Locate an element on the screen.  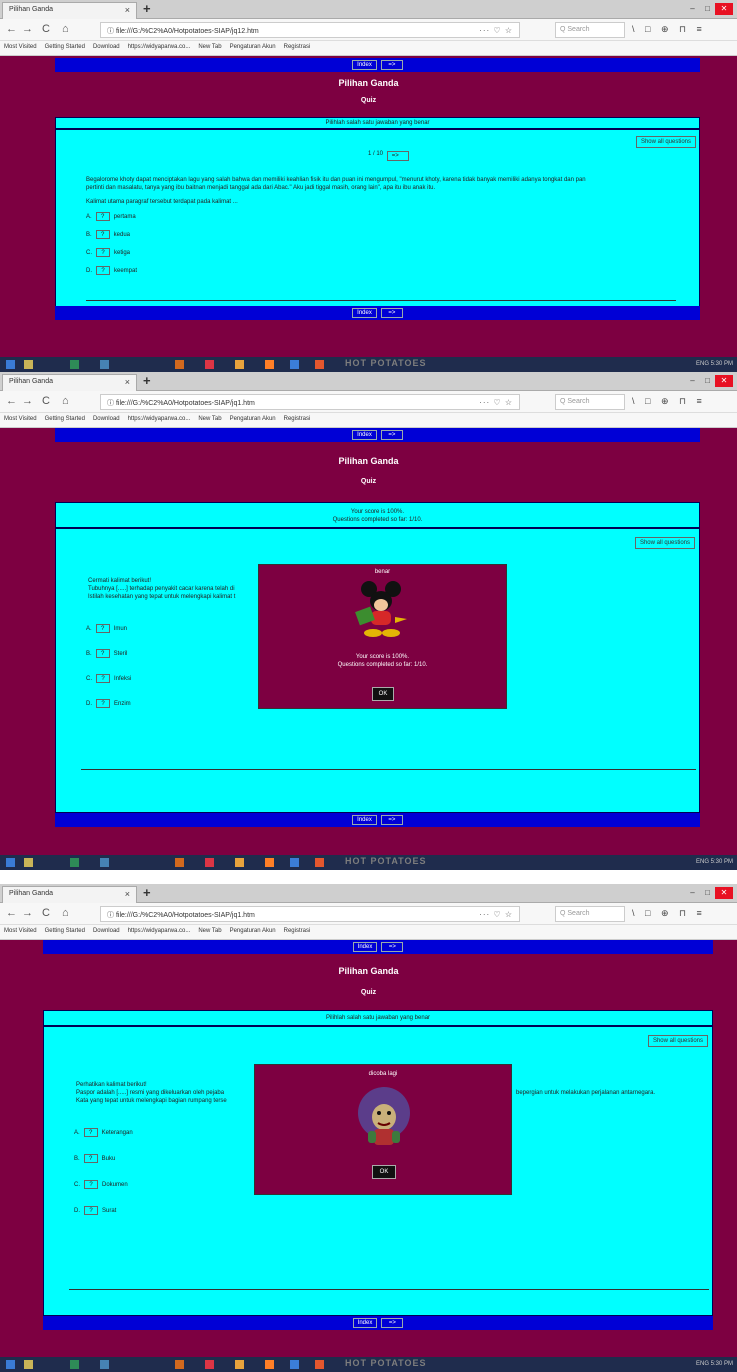
bookmark-item: Registrasi is located at coordinates (297, 419).